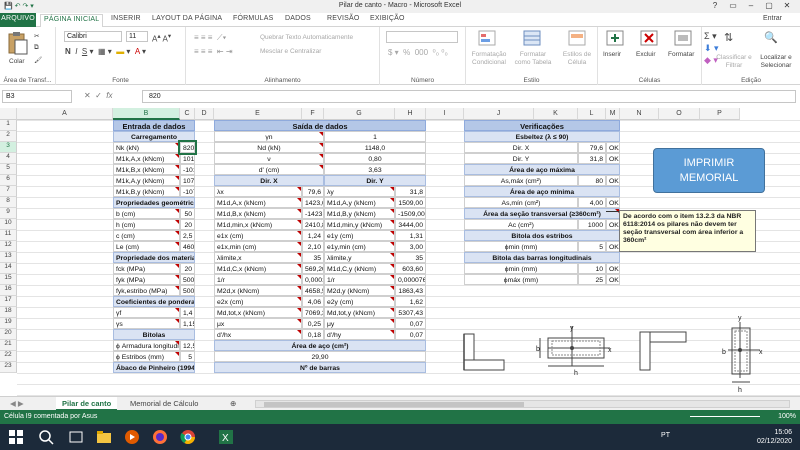 The width and height of the screenshot is (800, 450). I want to click on row-header: 12, so click(8, 246).